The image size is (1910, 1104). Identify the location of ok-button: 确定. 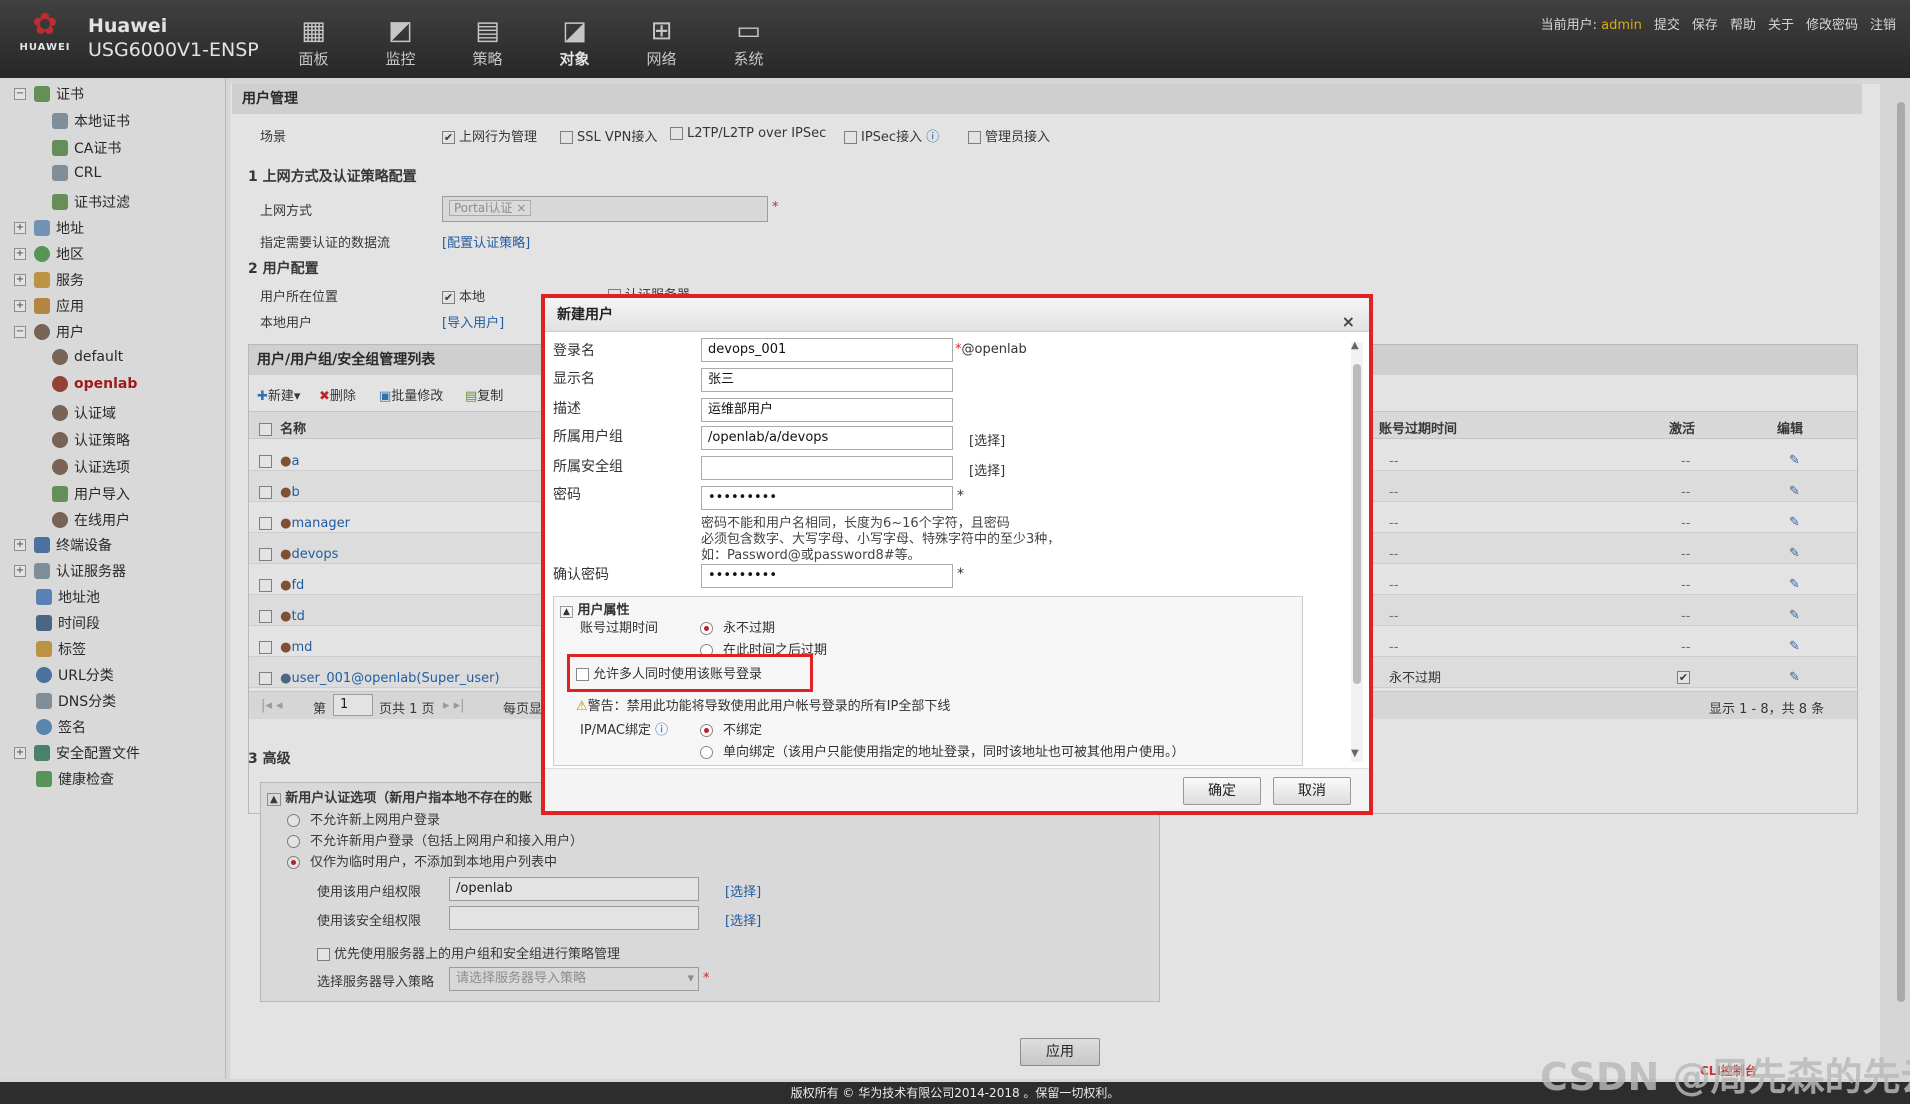
(1222, 791).